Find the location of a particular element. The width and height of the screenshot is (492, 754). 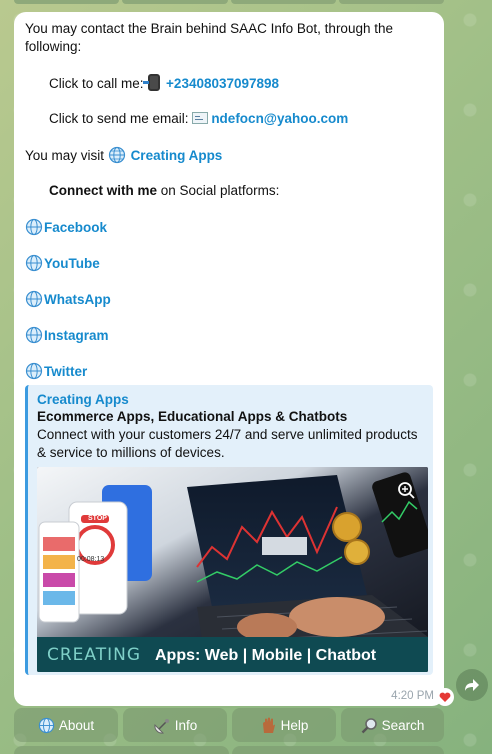

youtube-link: YouTube is located at coordinates (72, 263).